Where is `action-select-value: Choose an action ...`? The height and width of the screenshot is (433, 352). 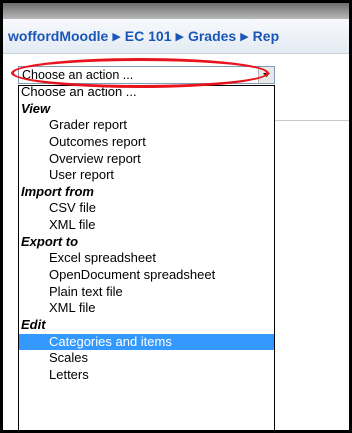
action-select-value: Choose an action ... is located at coordinates (78, 75).